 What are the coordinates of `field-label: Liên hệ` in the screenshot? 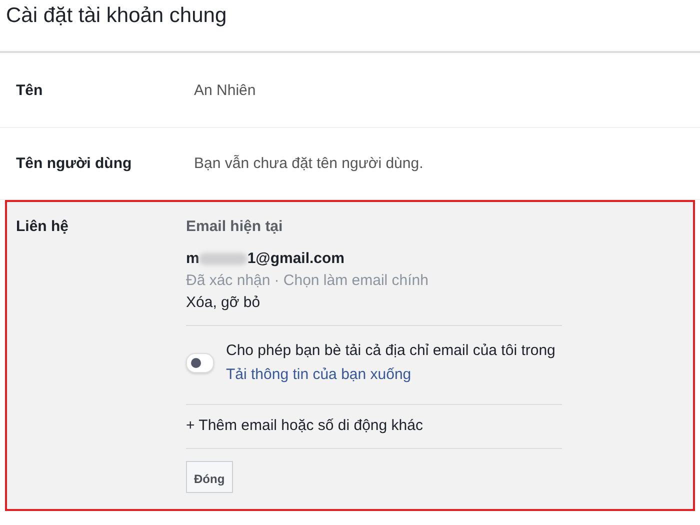 It's located at (42, 226).